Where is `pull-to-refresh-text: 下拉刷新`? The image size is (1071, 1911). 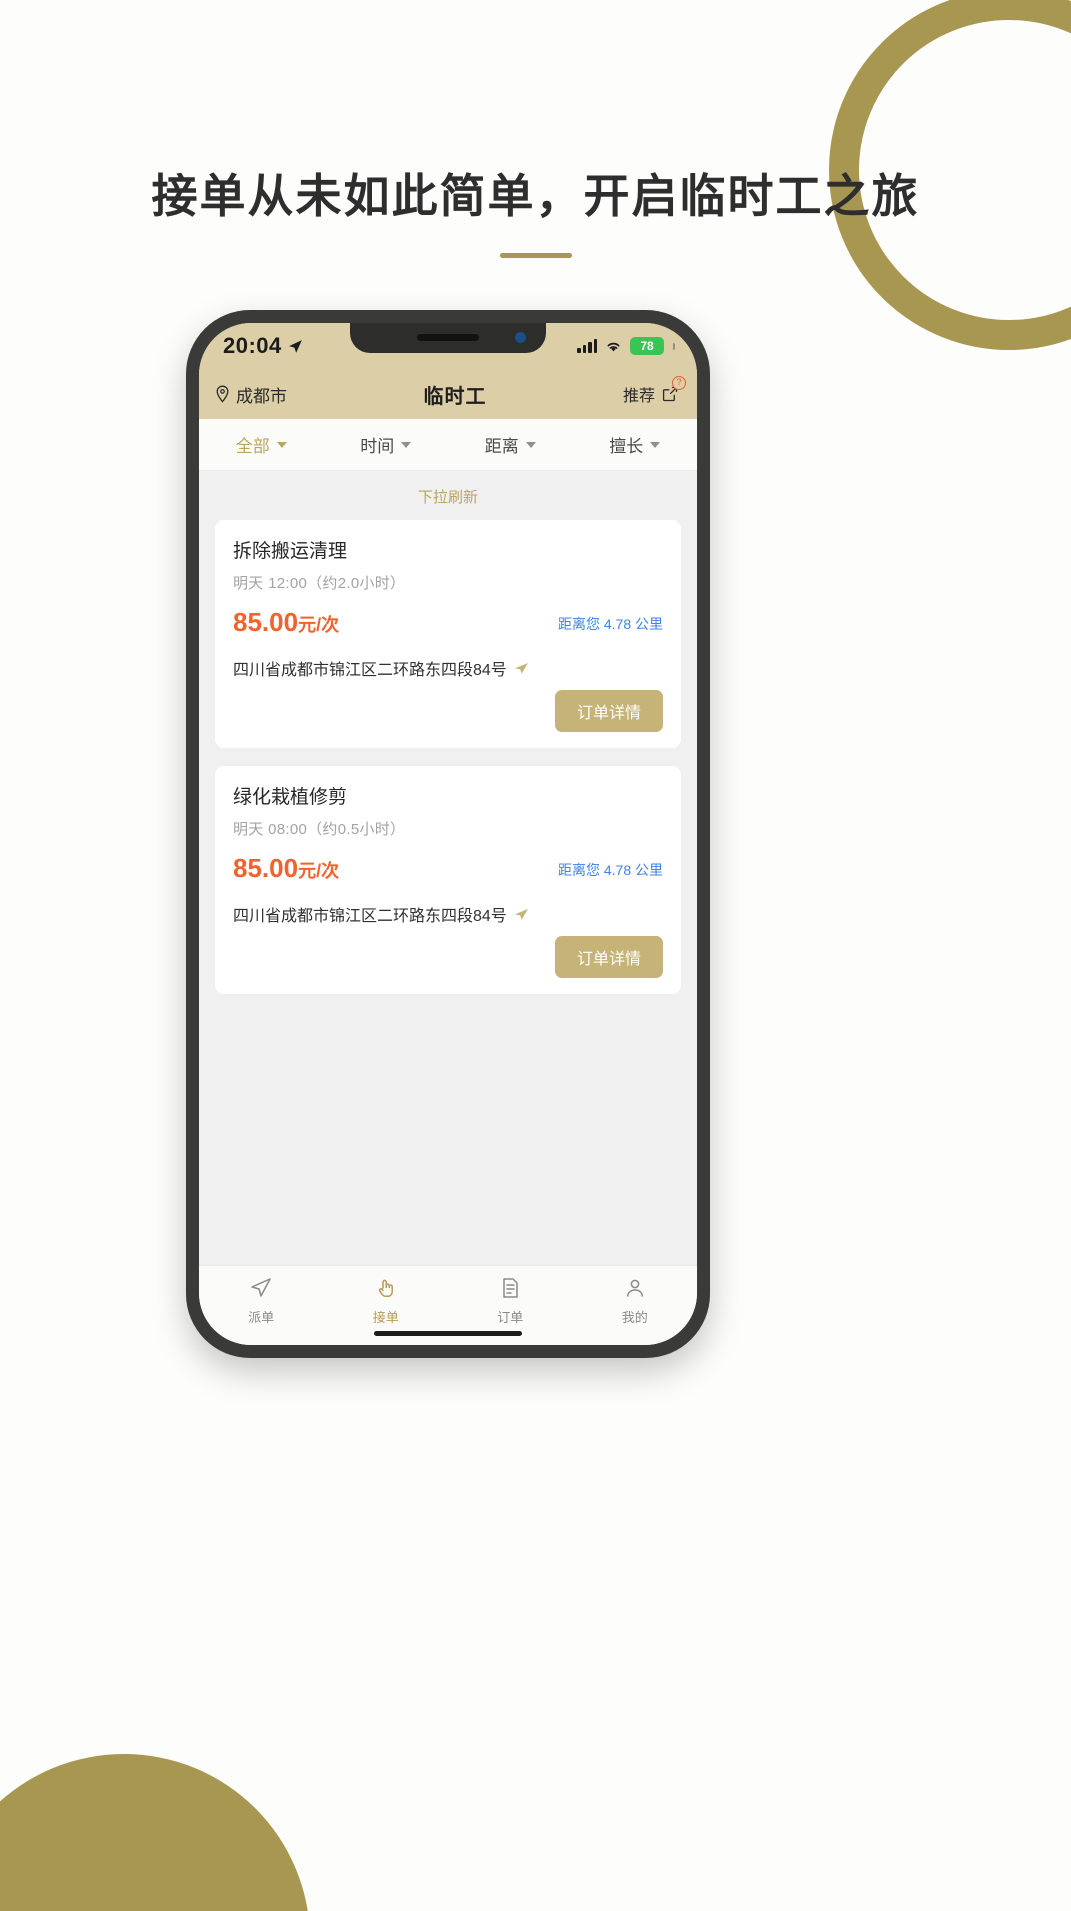
pull-to-refresh-text: 下拉刷新 is located at coordinates (447, 497).